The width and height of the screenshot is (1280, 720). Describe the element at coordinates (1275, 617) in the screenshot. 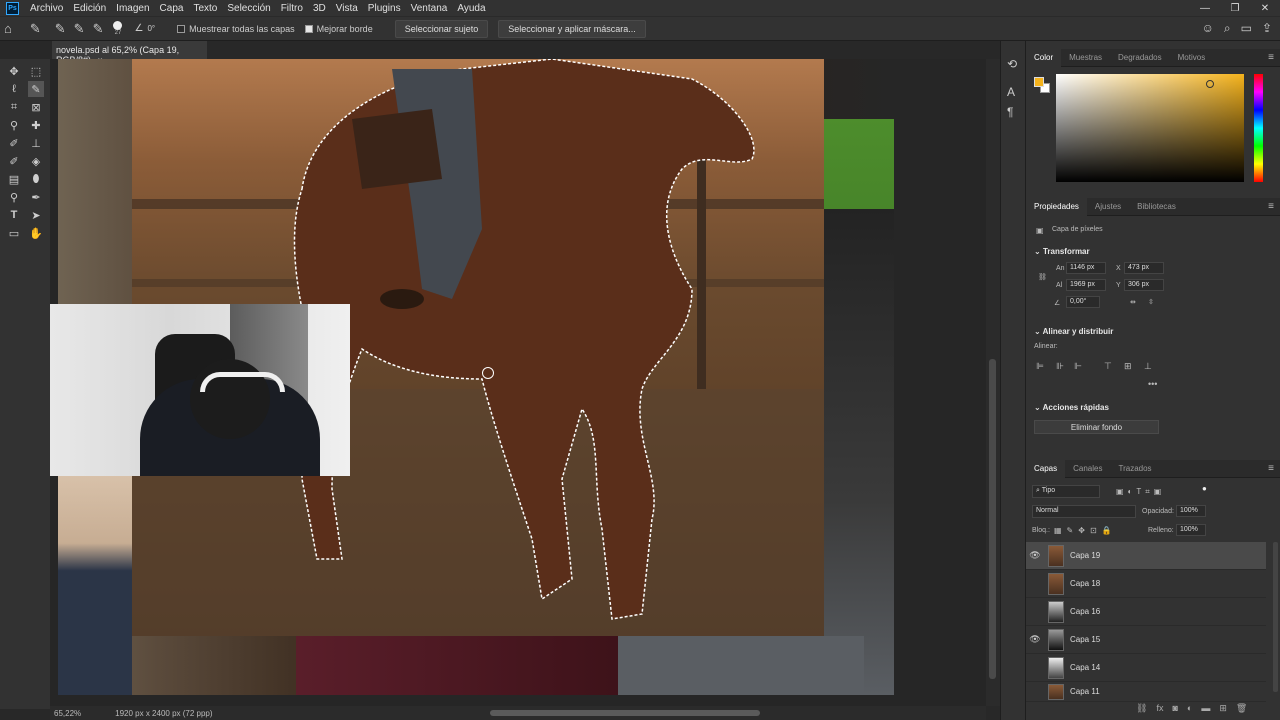

I see `layers-scrollbar` at that location.